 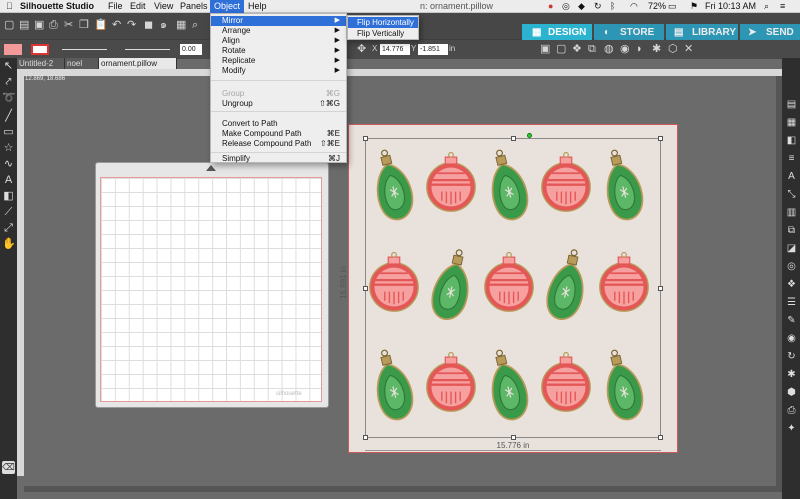 What do you see at coordinates (84, 49) in the screenshot?
I see `line-style-selector` at bounding box center [84, 49].